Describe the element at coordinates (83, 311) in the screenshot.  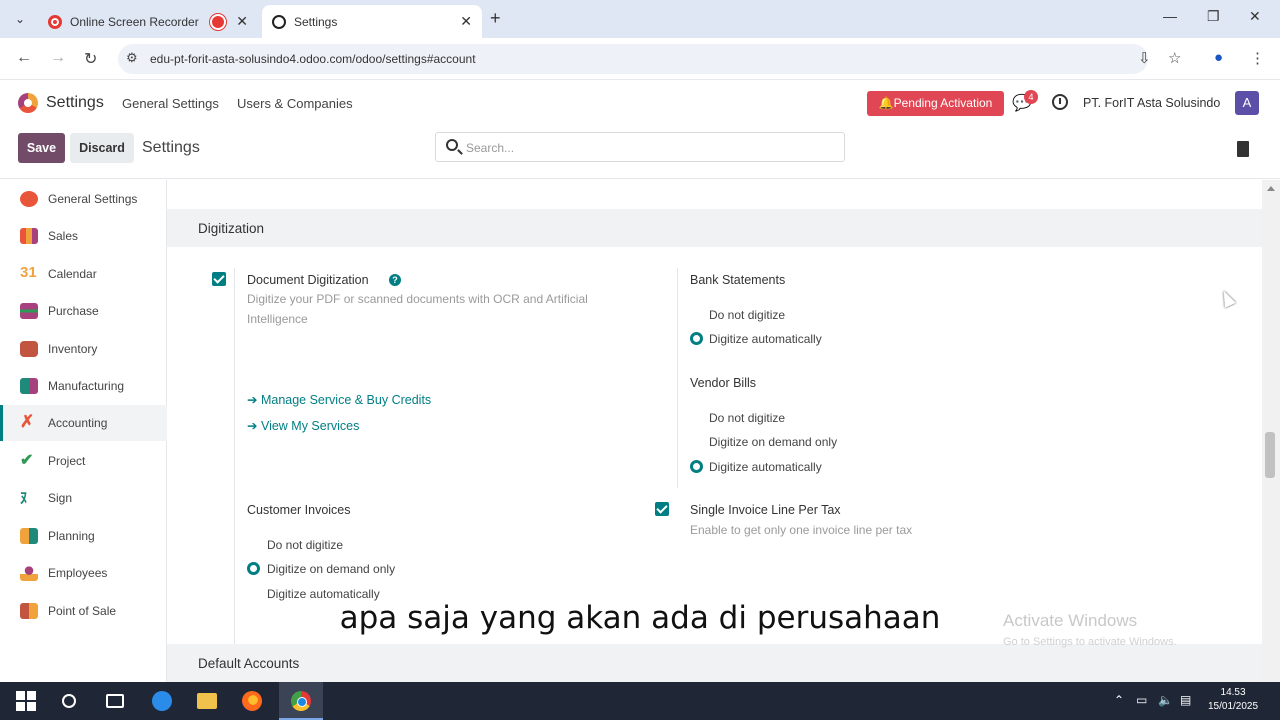
I see `sidebar-item-purchase: Purchase` at that location.